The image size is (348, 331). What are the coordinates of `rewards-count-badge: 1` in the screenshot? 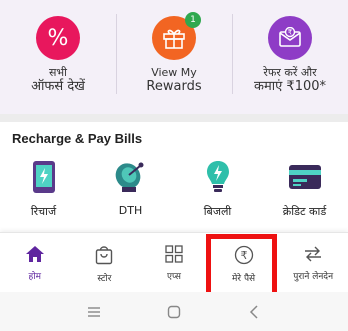 It's located at (193, 20).